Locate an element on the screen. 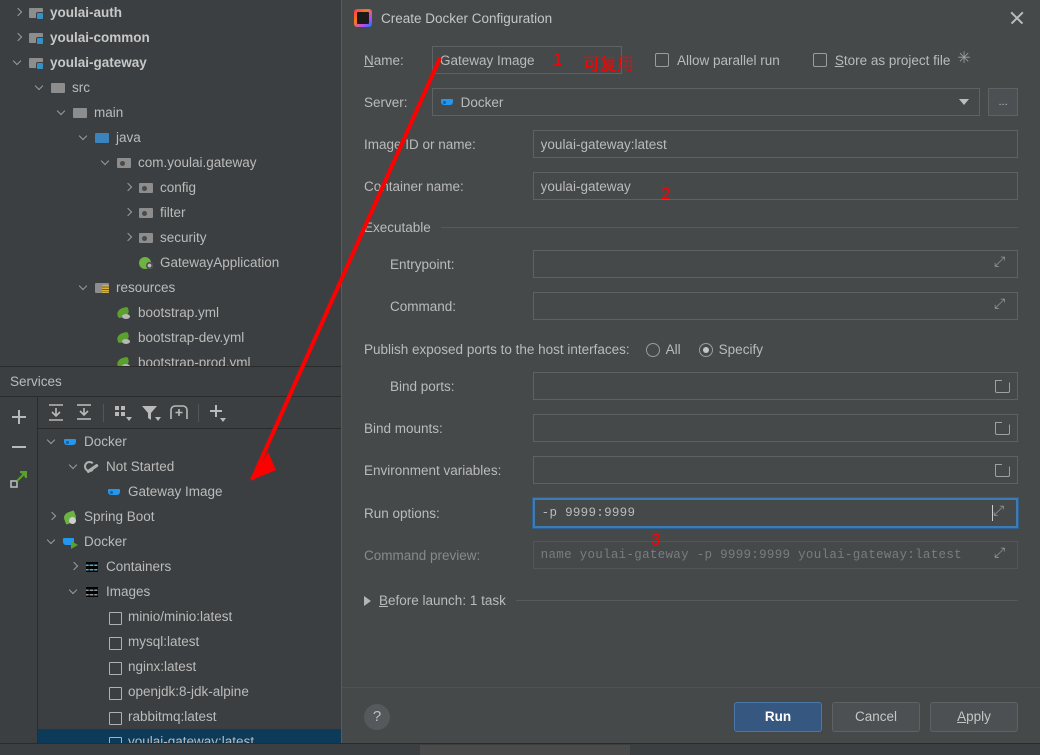 The width and height of the screenshot is (1040, 755). project-tree-item: filter is located at coordinates (170, 212).